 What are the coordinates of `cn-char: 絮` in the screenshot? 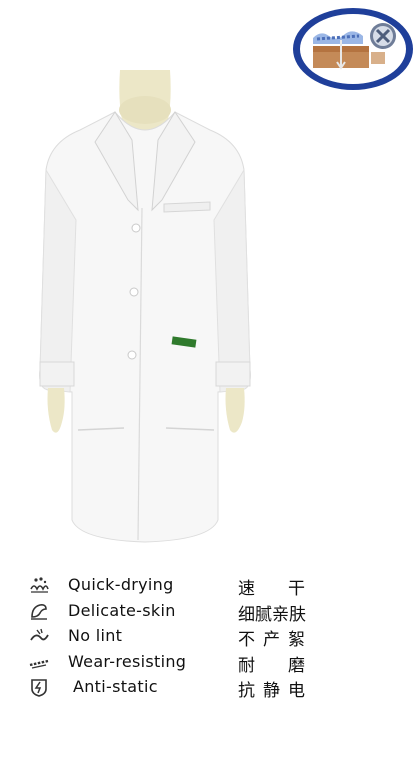 It's located at (296, 640).